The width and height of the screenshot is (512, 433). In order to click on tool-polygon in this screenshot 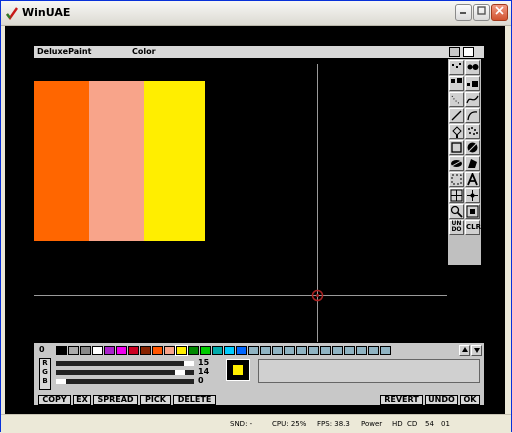, I will do `click(472, 163)`.